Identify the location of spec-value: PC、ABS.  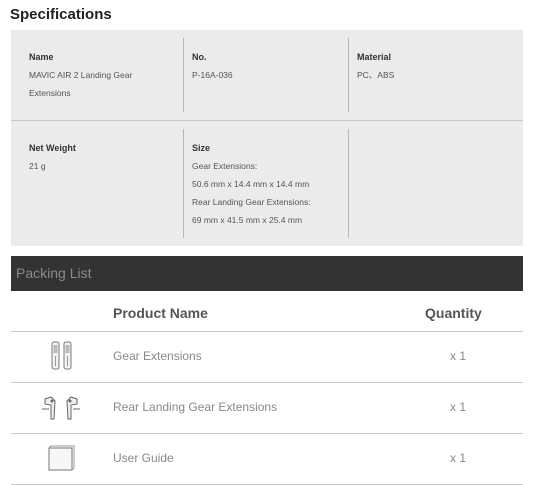
(376, 75).